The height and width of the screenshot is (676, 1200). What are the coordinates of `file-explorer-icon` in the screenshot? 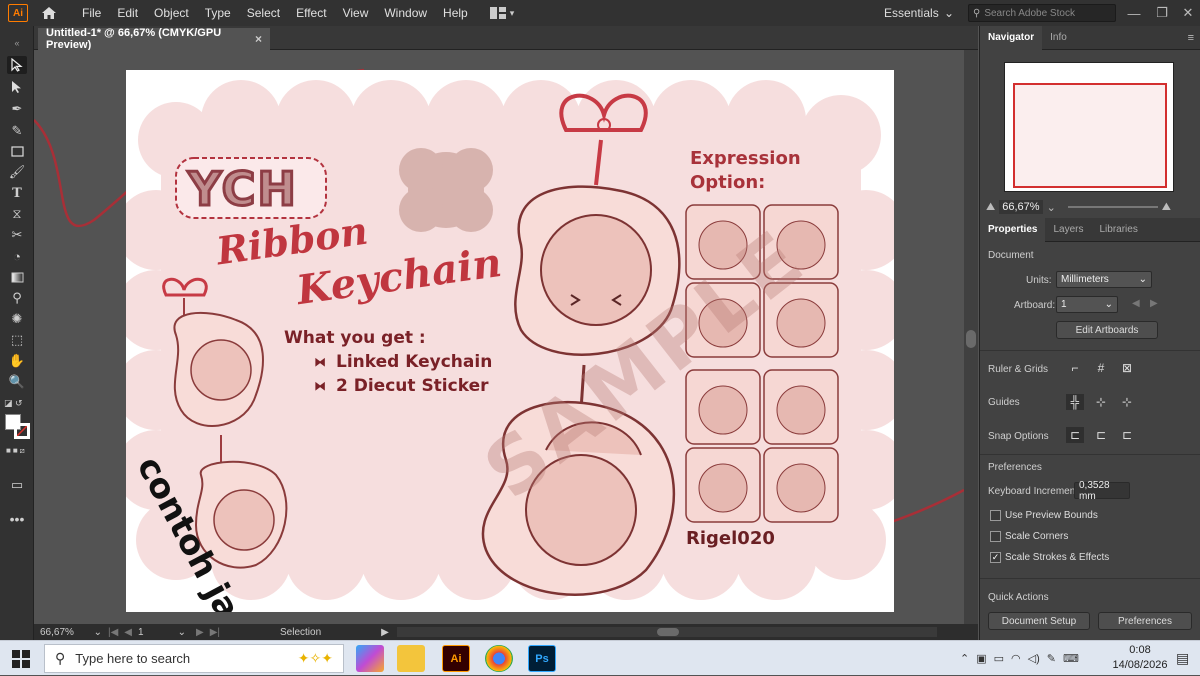 It's located at (411, 658).